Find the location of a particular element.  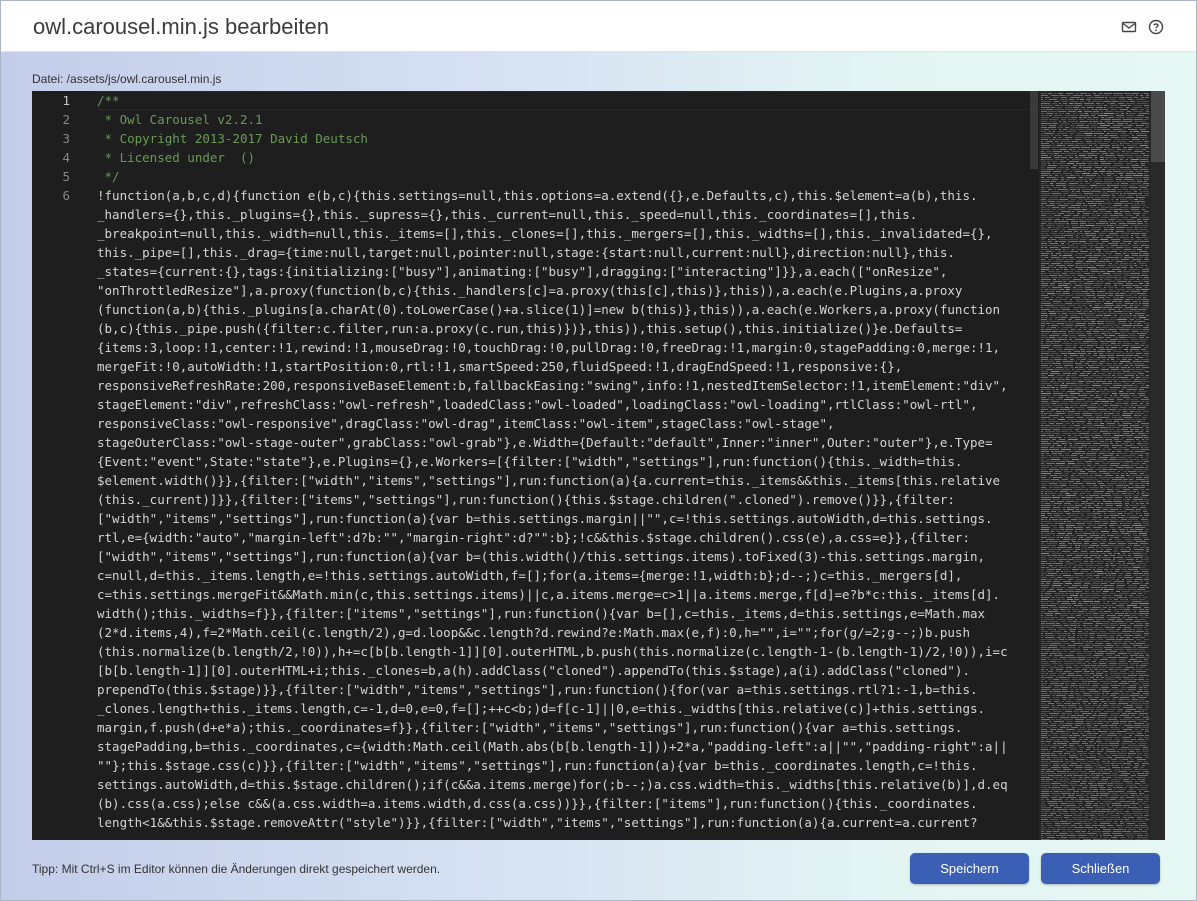

mail-icon is located at coordinates (1129, 27).